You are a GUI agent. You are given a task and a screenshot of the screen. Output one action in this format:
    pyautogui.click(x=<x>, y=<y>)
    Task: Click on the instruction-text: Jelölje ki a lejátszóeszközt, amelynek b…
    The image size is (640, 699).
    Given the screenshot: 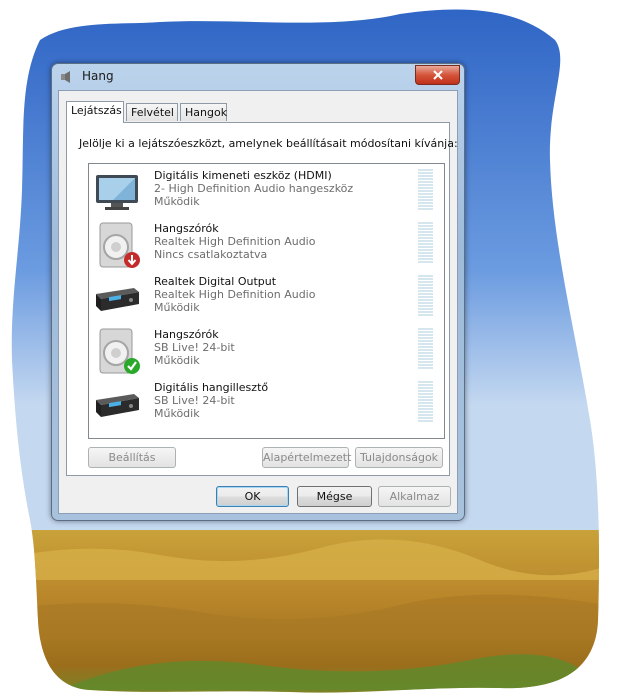 What is the action you would take?
    pyautogui.click(x=268, y=143)
    